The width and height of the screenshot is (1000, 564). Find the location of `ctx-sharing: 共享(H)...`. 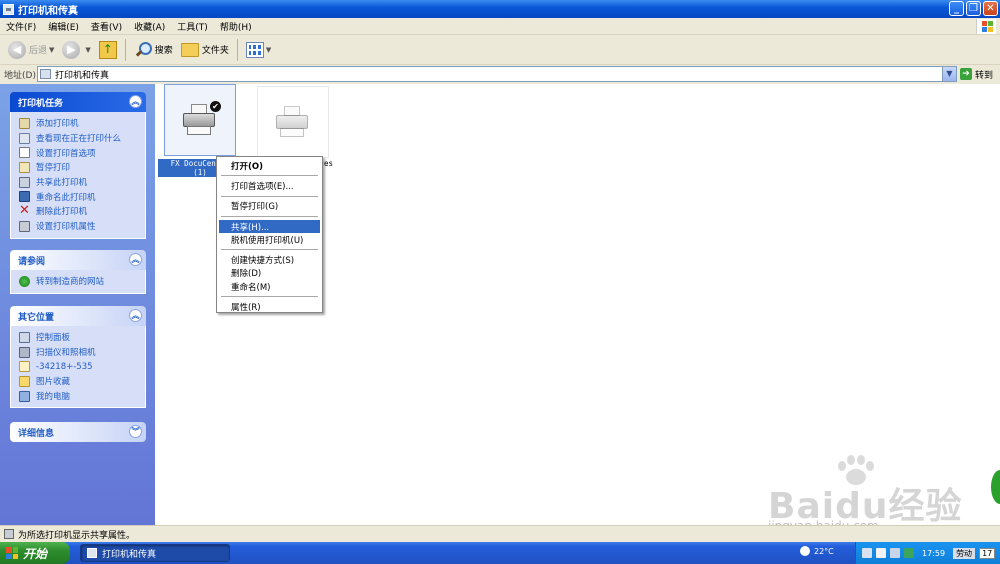

ctx-sharing: 共享(H)... is located at coordinates (269, 226).